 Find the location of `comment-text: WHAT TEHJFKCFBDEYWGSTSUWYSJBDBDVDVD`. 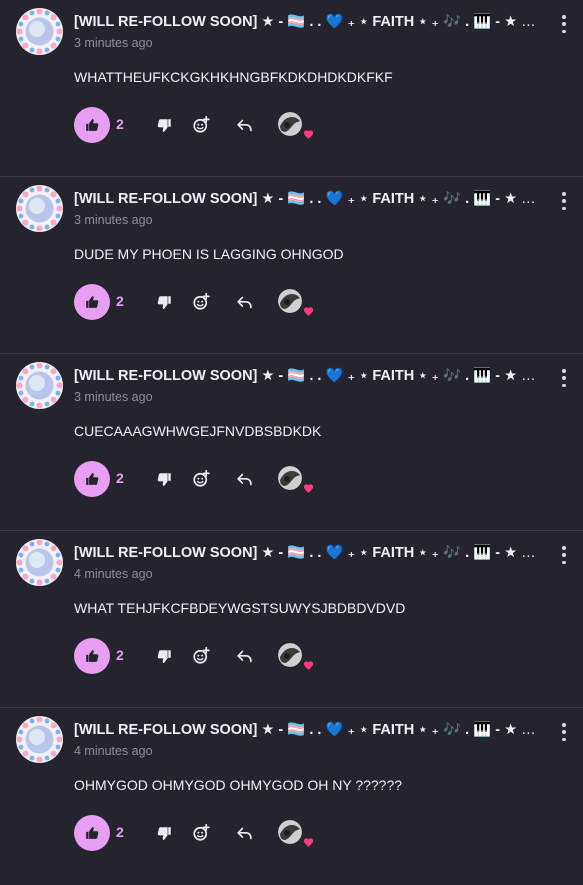

comment-text: WHAT TEHJFKCFBDEYWGSTSUWYSJBDBDVDVD is located at coordinates (240, 608).